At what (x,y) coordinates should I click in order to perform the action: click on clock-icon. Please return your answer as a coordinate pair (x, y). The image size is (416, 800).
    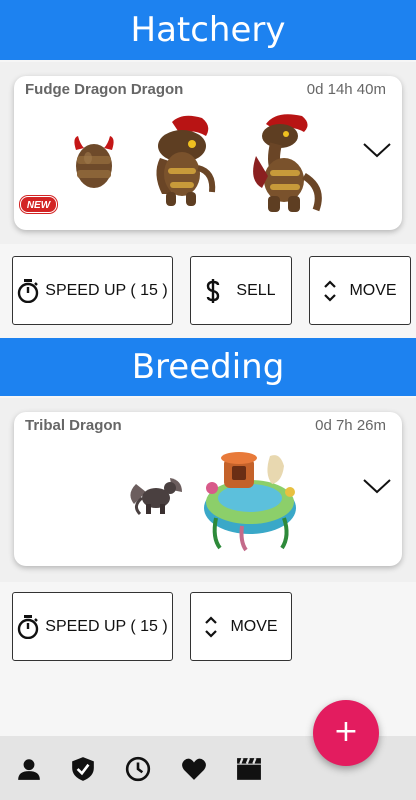
    Looking at the image, I should click on (138, 769).